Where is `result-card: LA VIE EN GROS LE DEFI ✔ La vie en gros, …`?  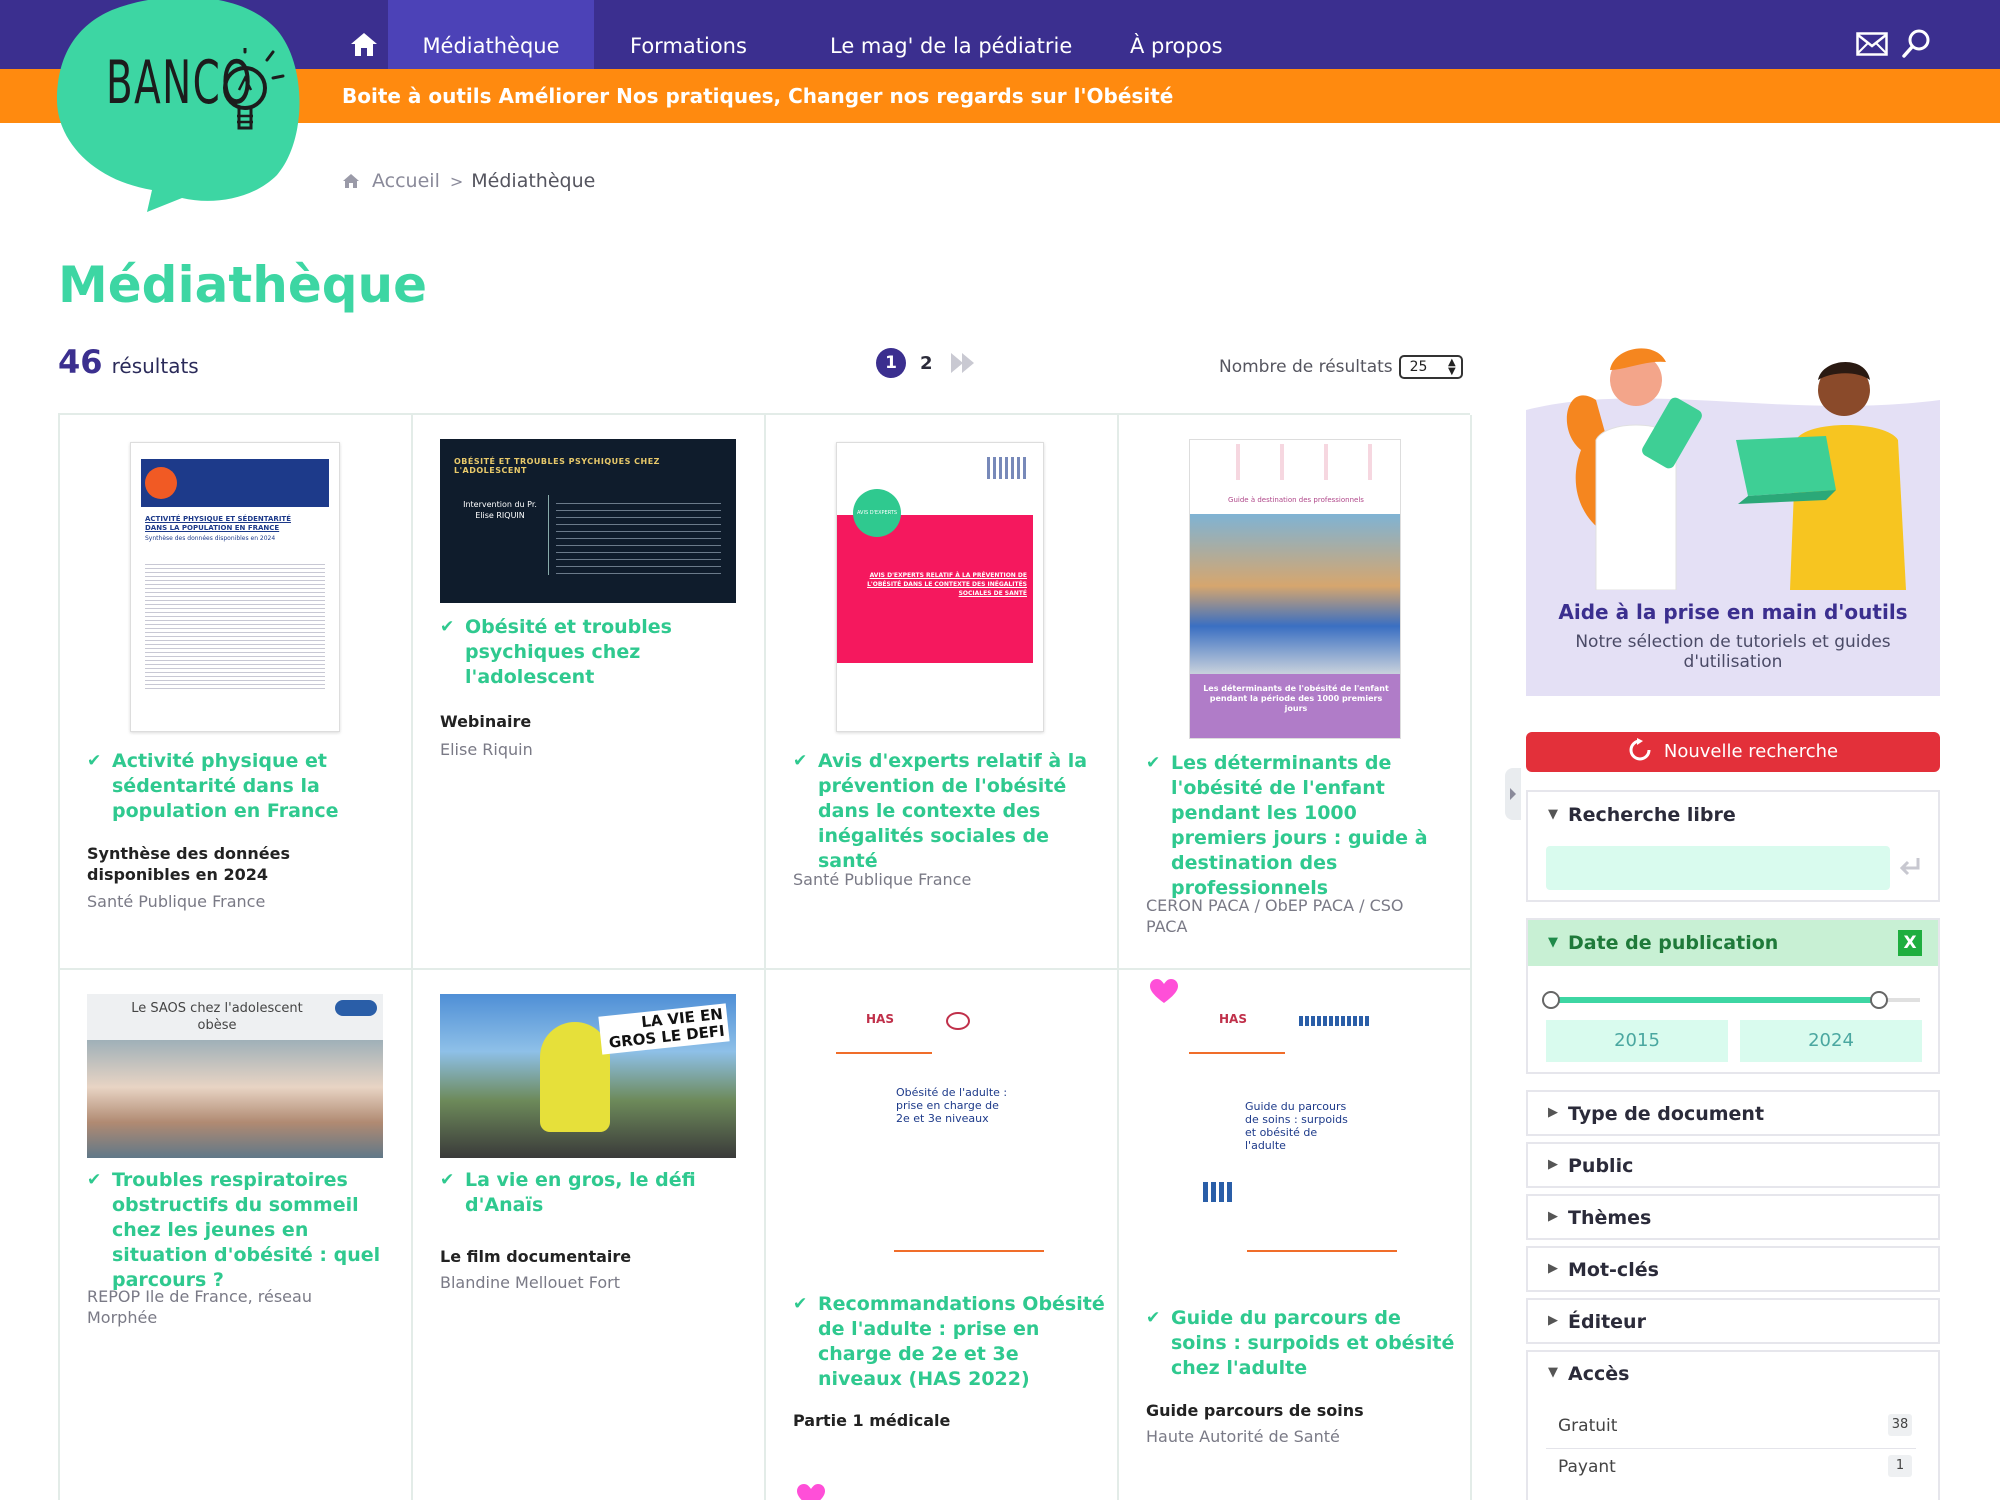 result-card: LA VIE EN GROS LE DEFI ✔ La vie en gros, … is located at coordinates (589, 1235).